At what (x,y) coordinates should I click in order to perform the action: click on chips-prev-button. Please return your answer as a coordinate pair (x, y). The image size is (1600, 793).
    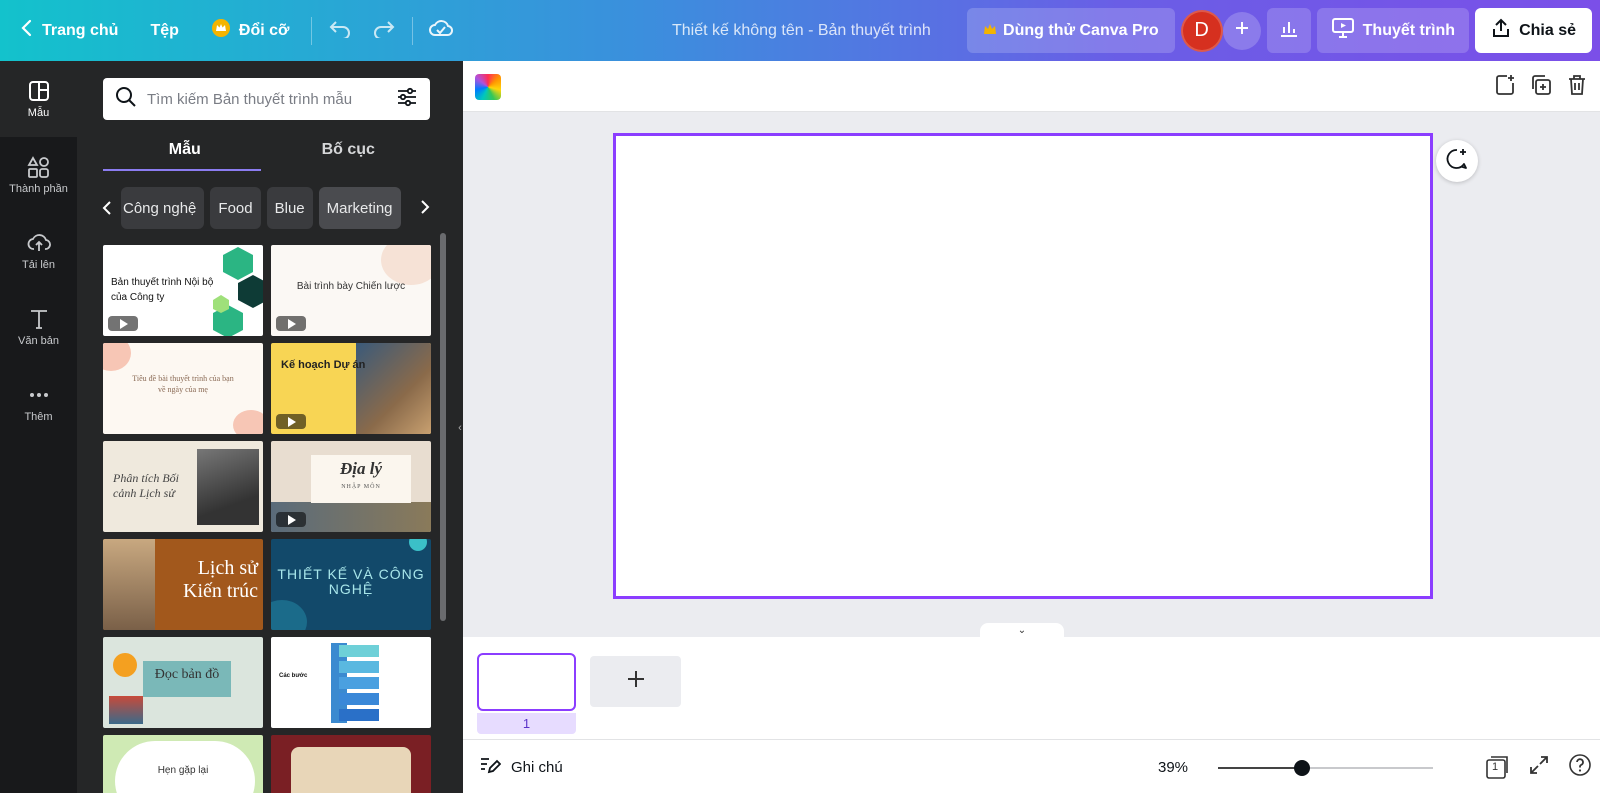
    Looking at the image, I should click on (107, 208).